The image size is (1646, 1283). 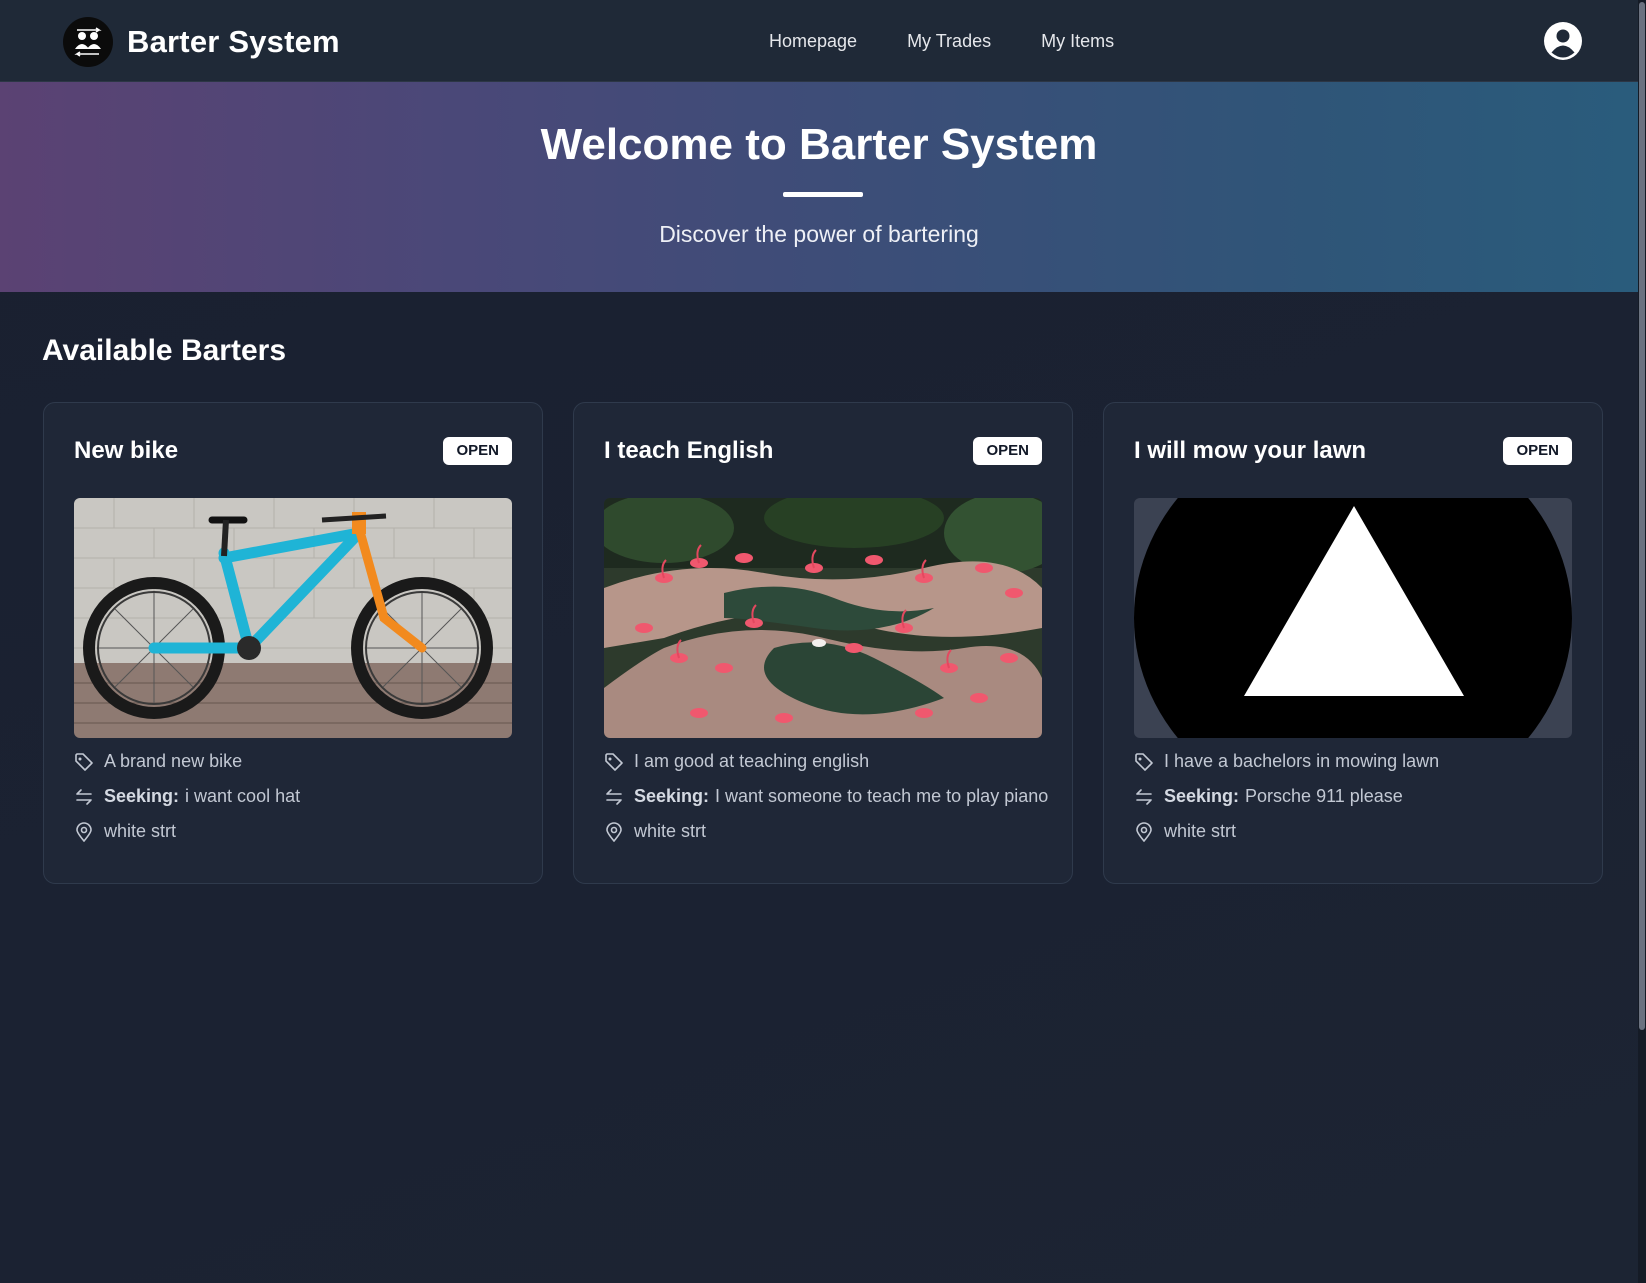 I want to click on nav-link-my-items: My Items, so click(x=1077, y=41).